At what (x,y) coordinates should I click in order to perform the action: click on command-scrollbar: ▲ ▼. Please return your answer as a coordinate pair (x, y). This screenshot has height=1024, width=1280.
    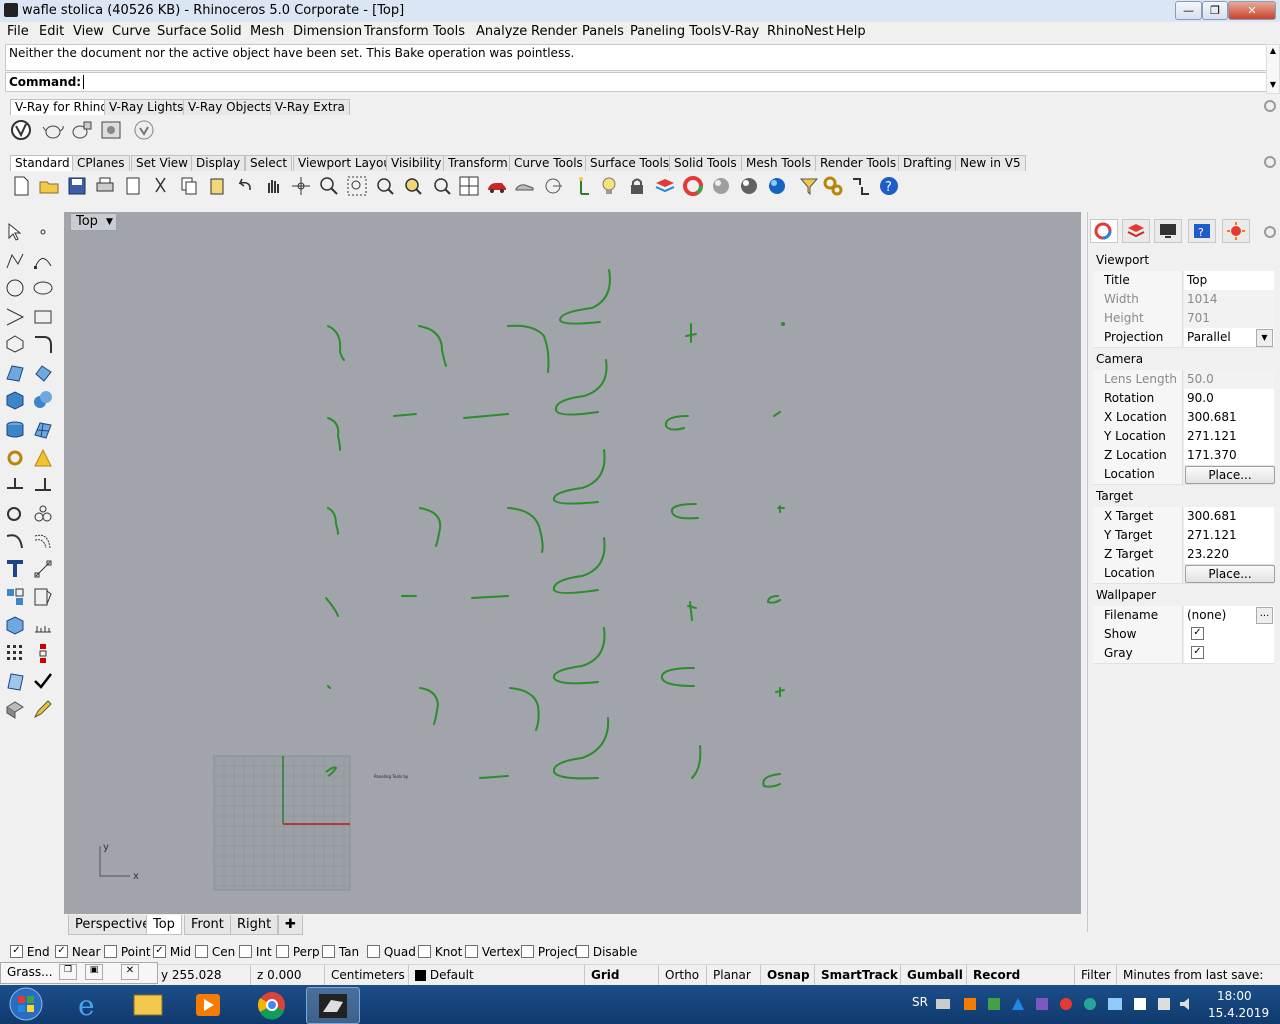
    Looking at the image, I should click on (1273, 69).